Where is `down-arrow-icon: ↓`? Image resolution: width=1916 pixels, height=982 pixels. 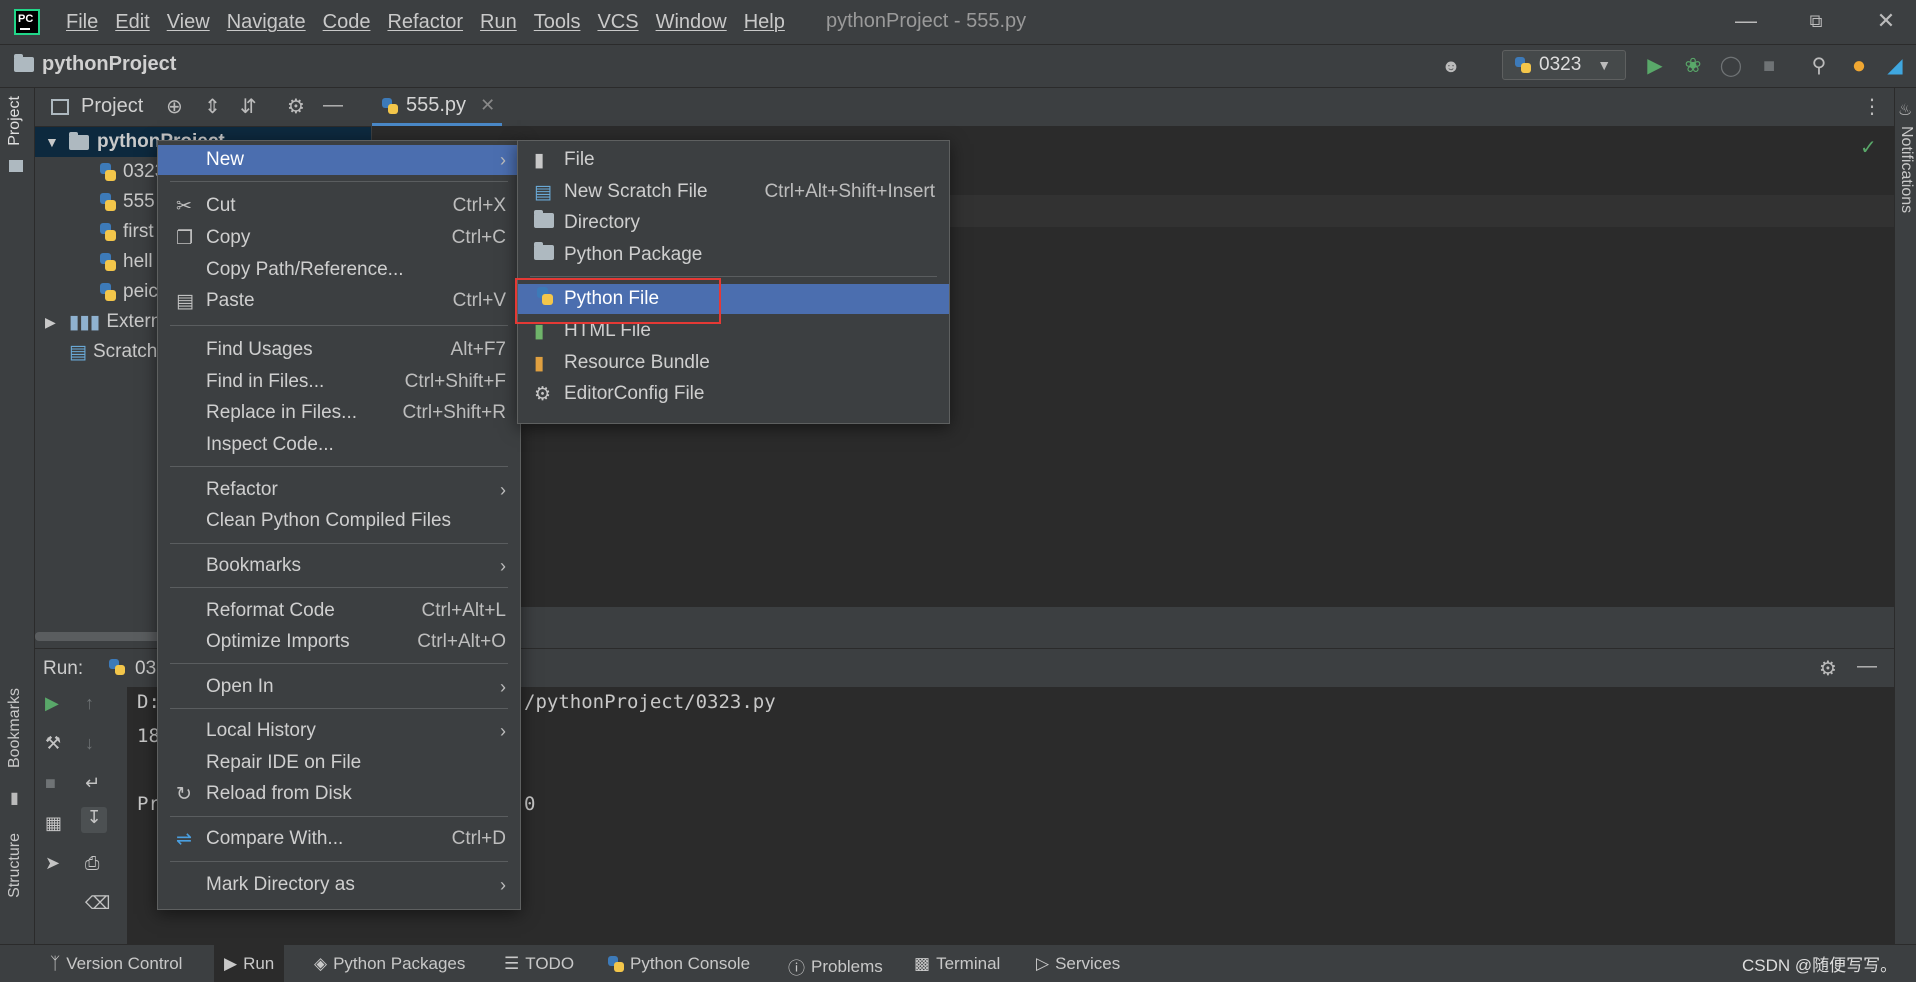
down-arrow-icon: ↓ is located at coordinates (89, 743).